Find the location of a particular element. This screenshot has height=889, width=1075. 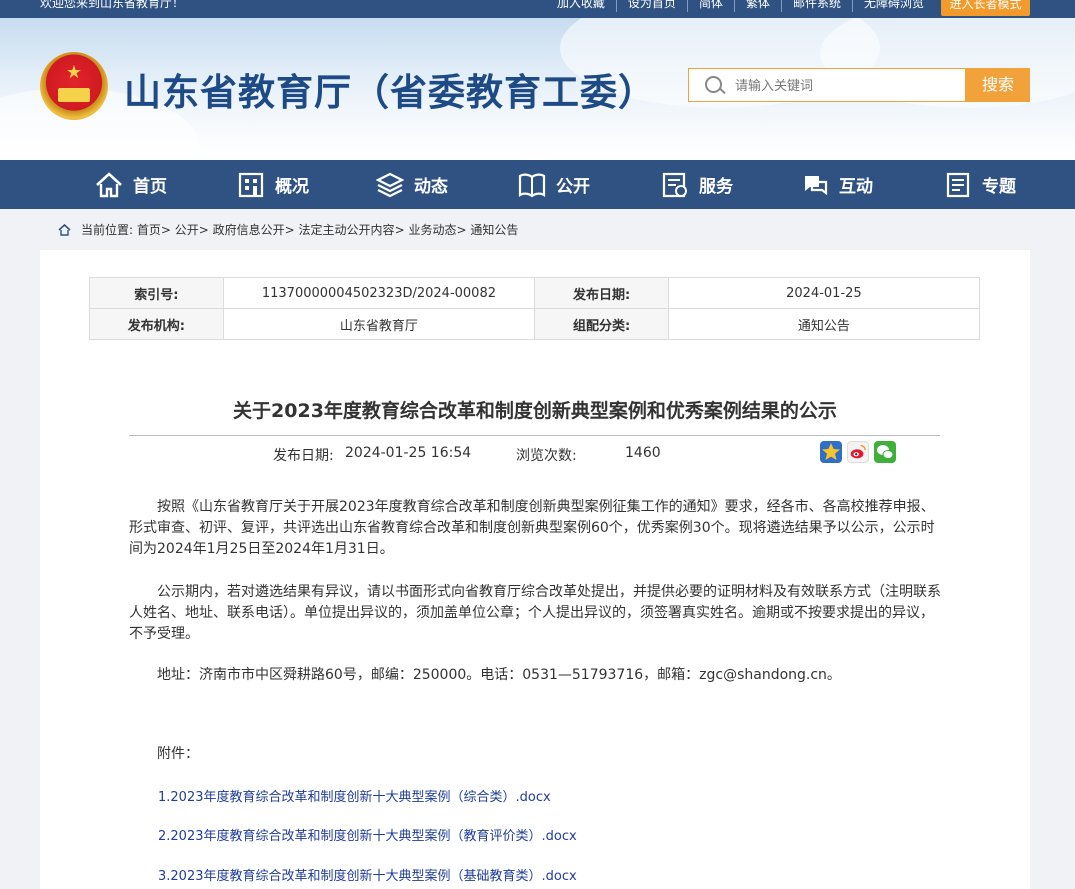

breadcrumb-link: 法定主动公开内容 is located at coordinates (347, 229).